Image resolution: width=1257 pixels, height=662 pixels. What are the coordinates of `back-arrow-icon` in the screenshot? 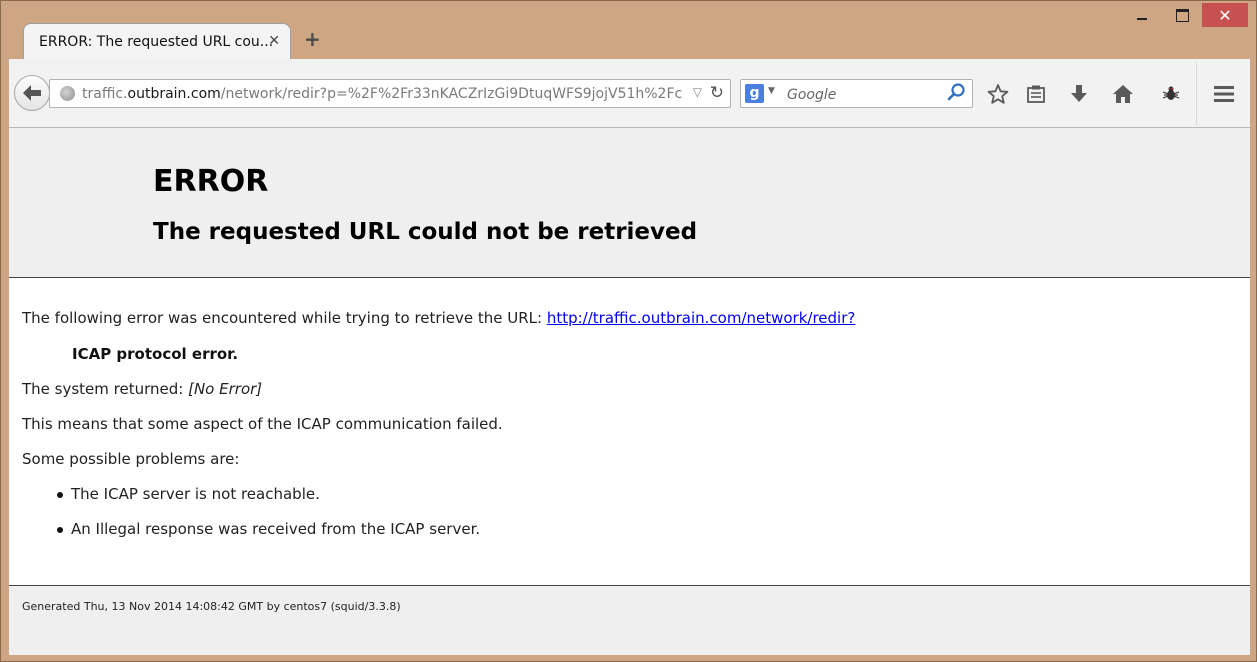 It's located at (32, 93).